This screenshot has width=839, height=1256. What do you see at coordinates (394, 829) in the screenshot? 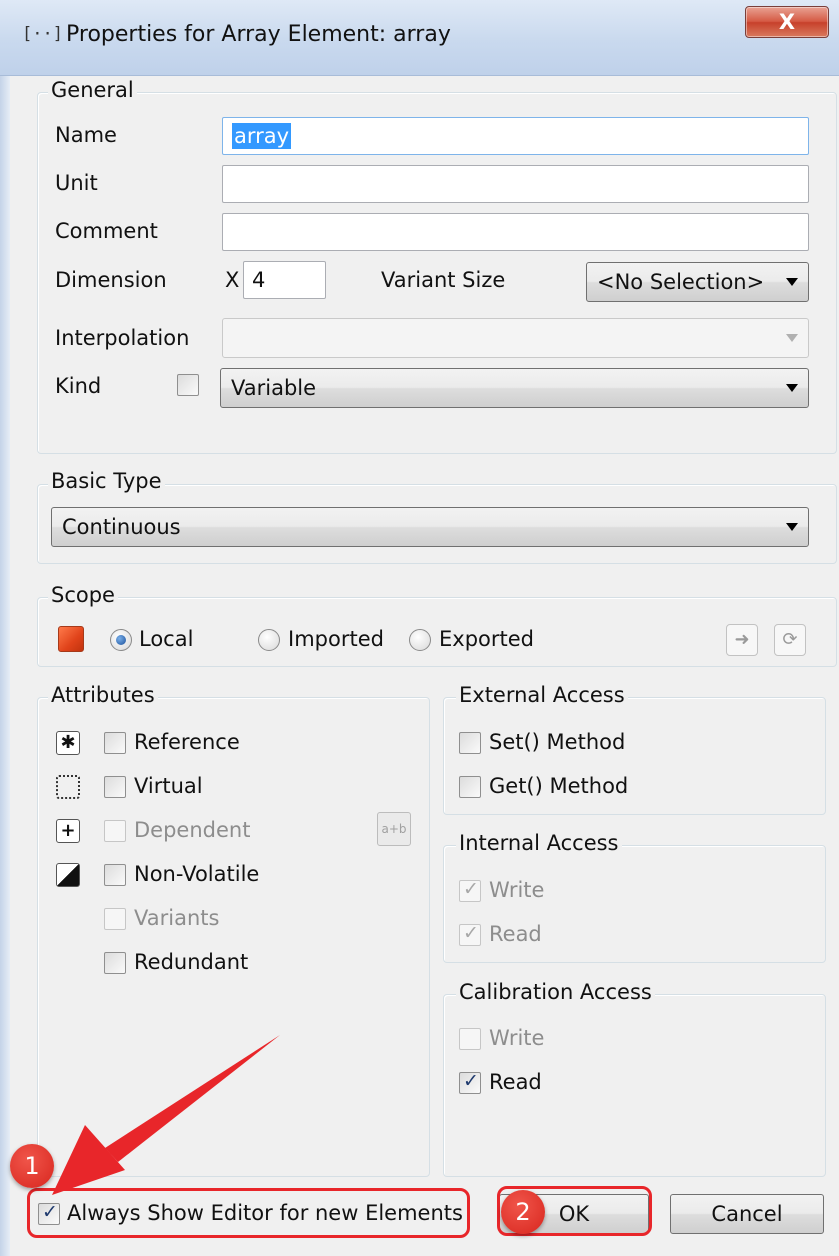
I see `formula-icon: a+b` at bounding box center [394, 829].